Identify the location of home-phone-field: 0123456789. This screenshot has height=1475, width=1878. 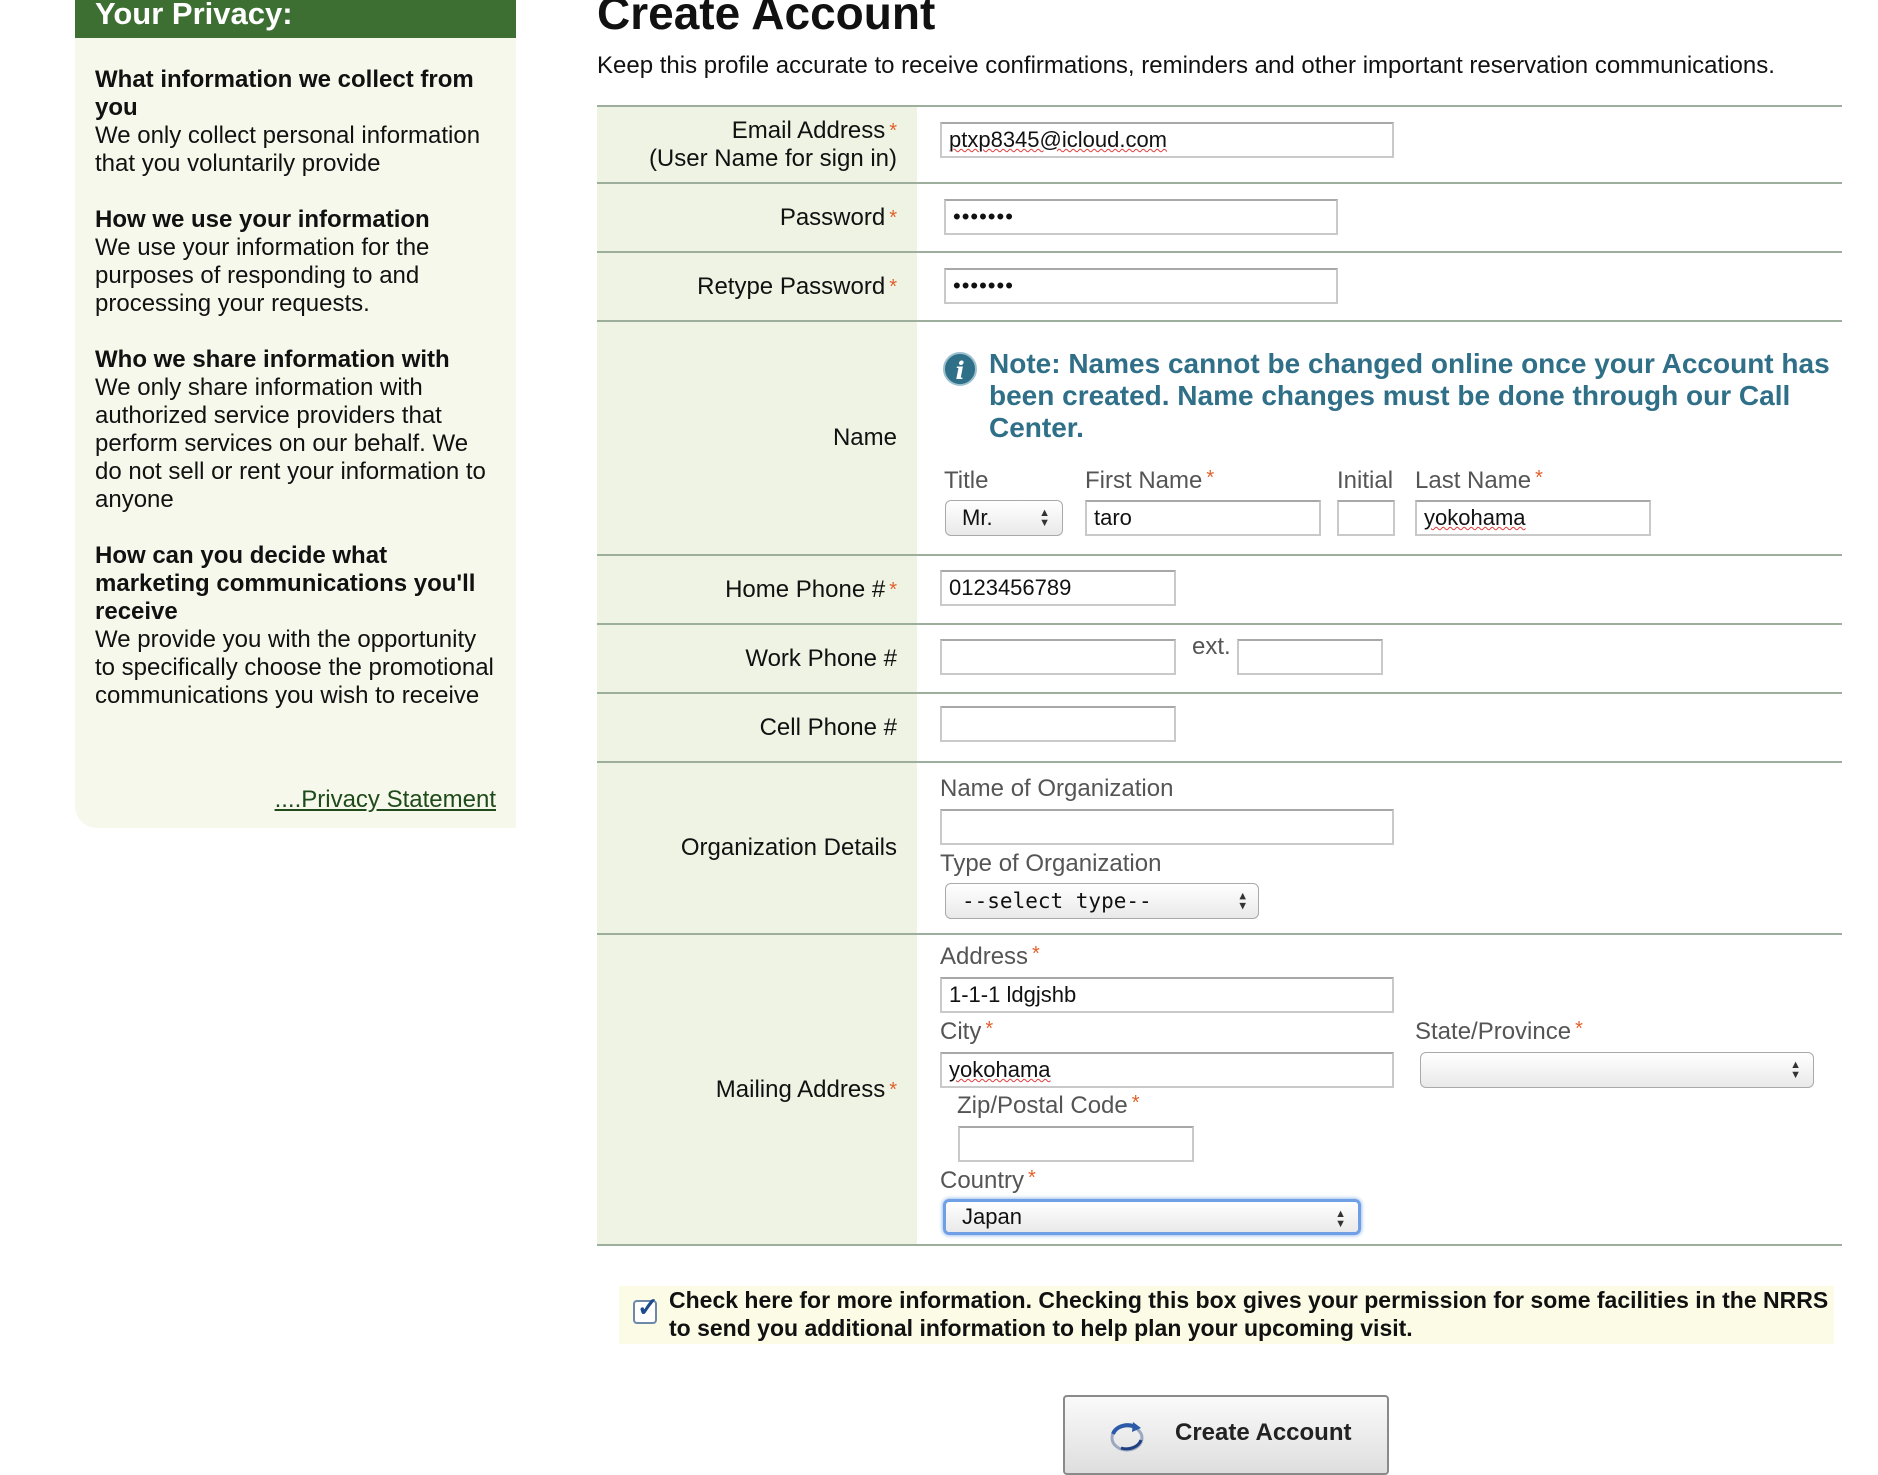
(1058, 588).